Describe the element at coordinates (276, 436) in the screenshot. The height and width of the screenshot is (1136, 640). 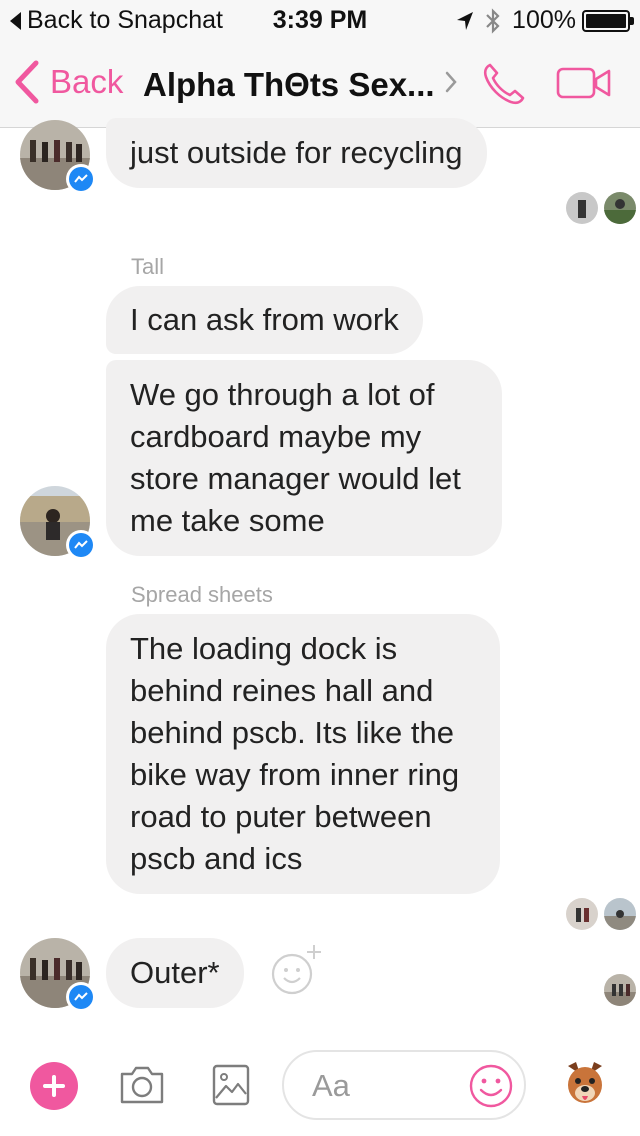
I see `message-text-line: cardboard maybe my` at that location.